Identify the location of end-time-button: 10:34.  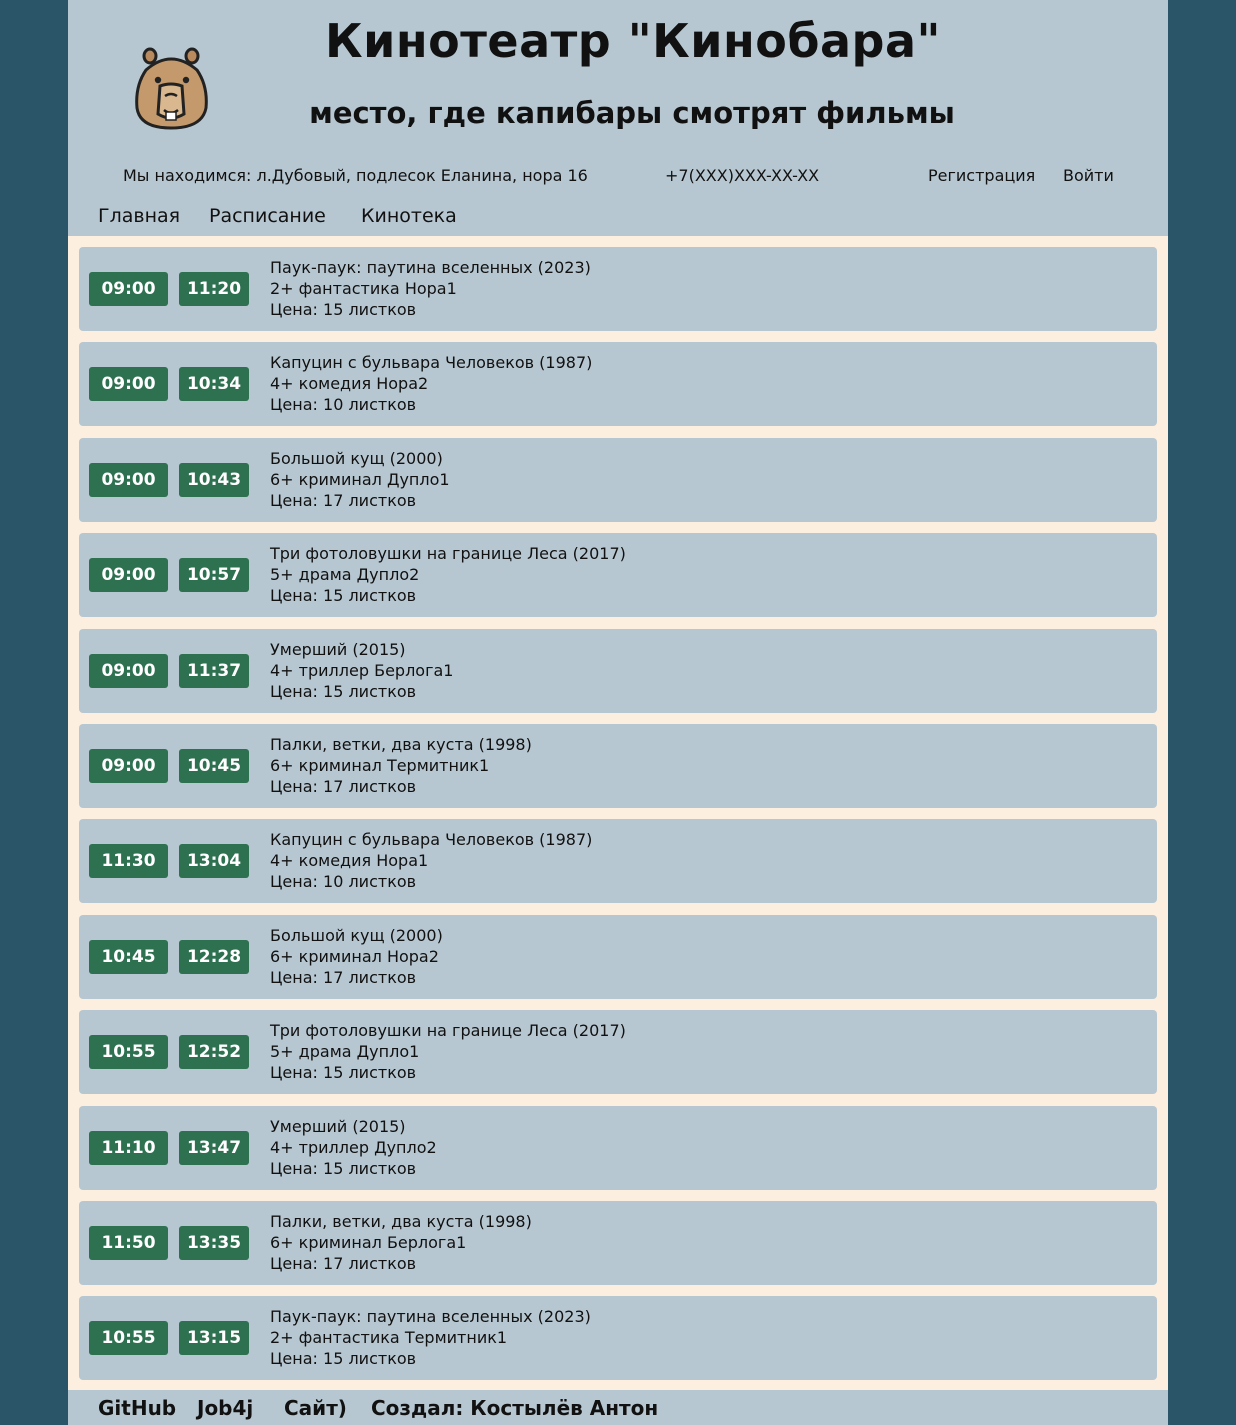
(214, 384).